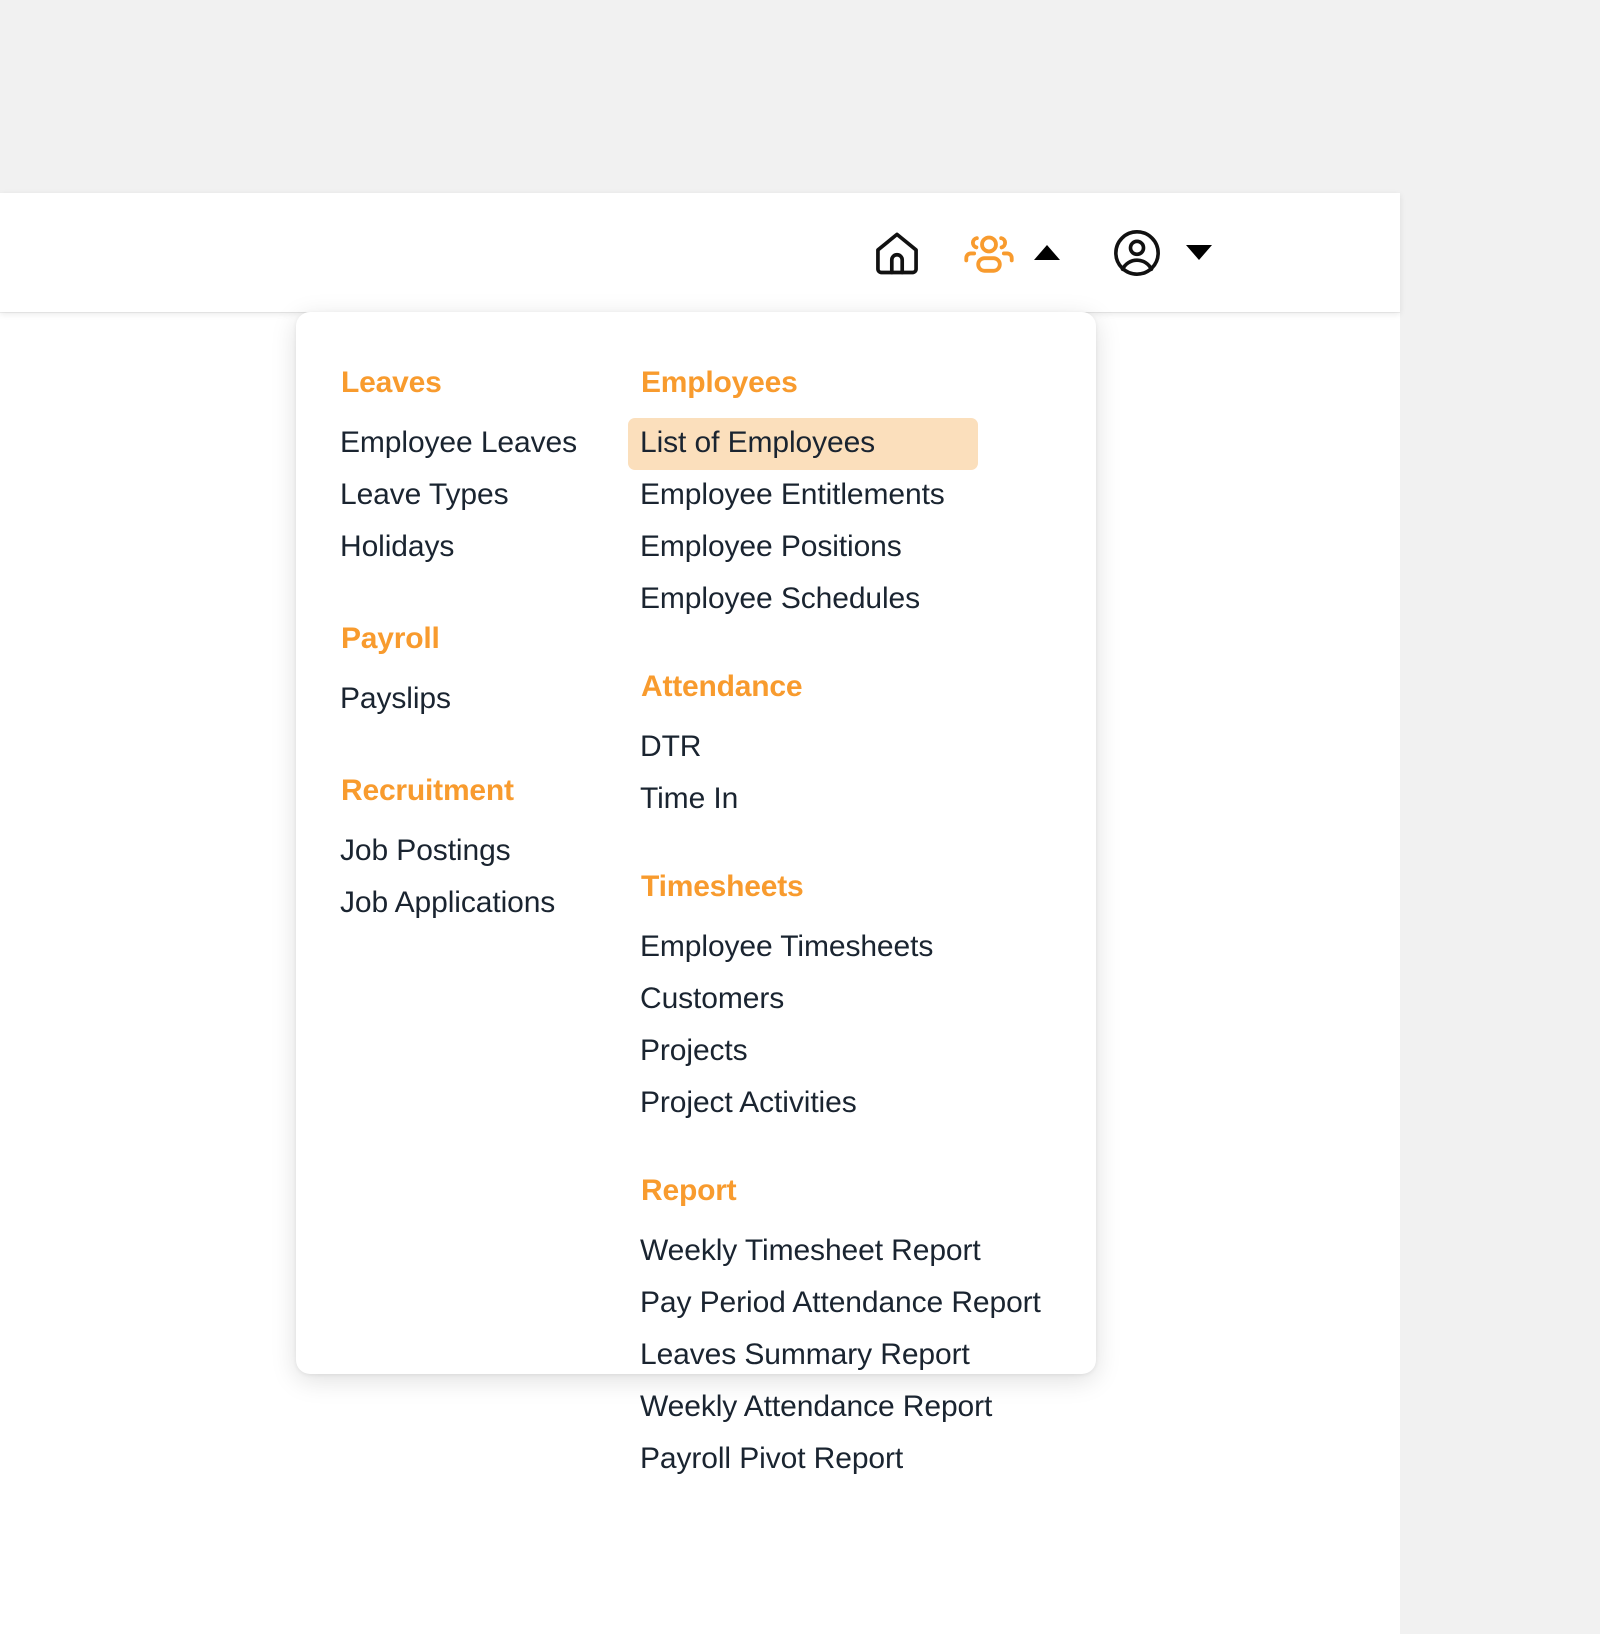 This screenshot has height=1634, width=1600. I want to click on menu-item-leave-types: Leave Types, so click(468, 496).